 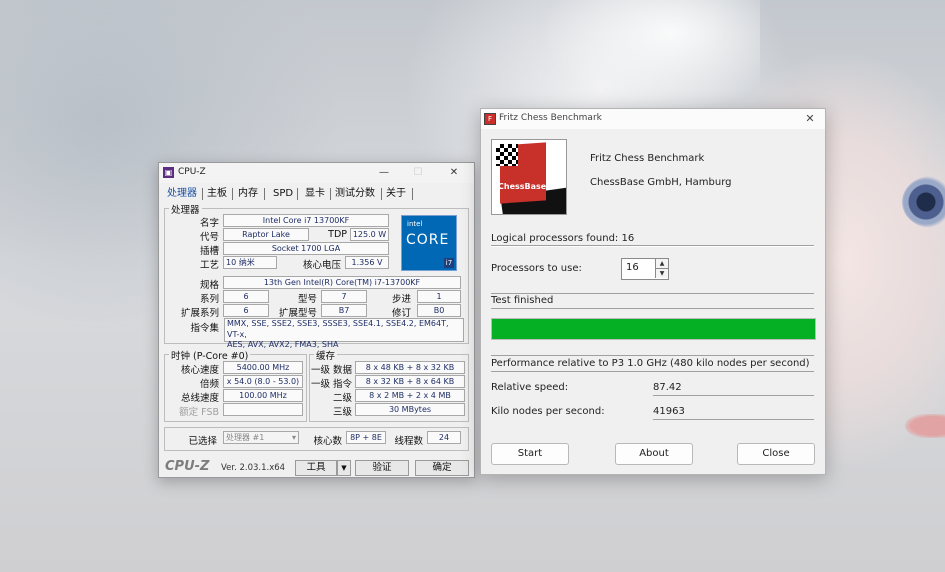 I want to click on name-value: Intel Core i7 13700KF, so click(x=306, y=220).